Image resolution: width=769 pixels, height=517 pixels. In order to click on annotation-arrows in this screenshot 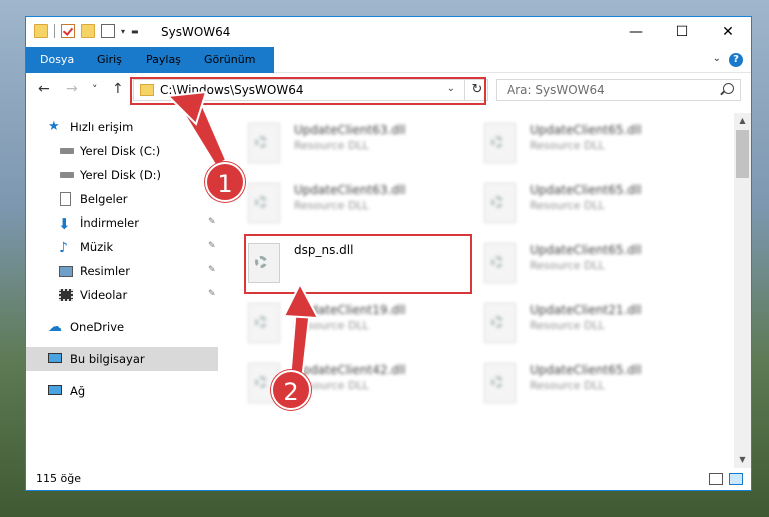, I will do `click(242, 235)`.